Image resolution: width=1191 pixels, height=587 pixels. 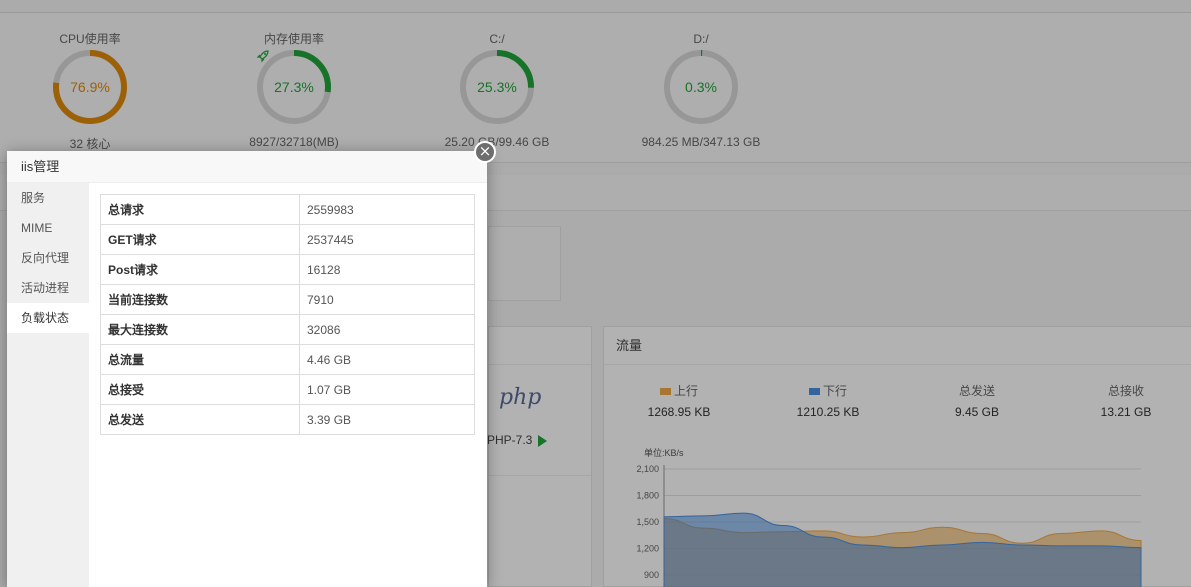 What do you see at coordinates (387, 269) in the screenshot?
I see `row-value: 16128` at bounding box center [387, 269].